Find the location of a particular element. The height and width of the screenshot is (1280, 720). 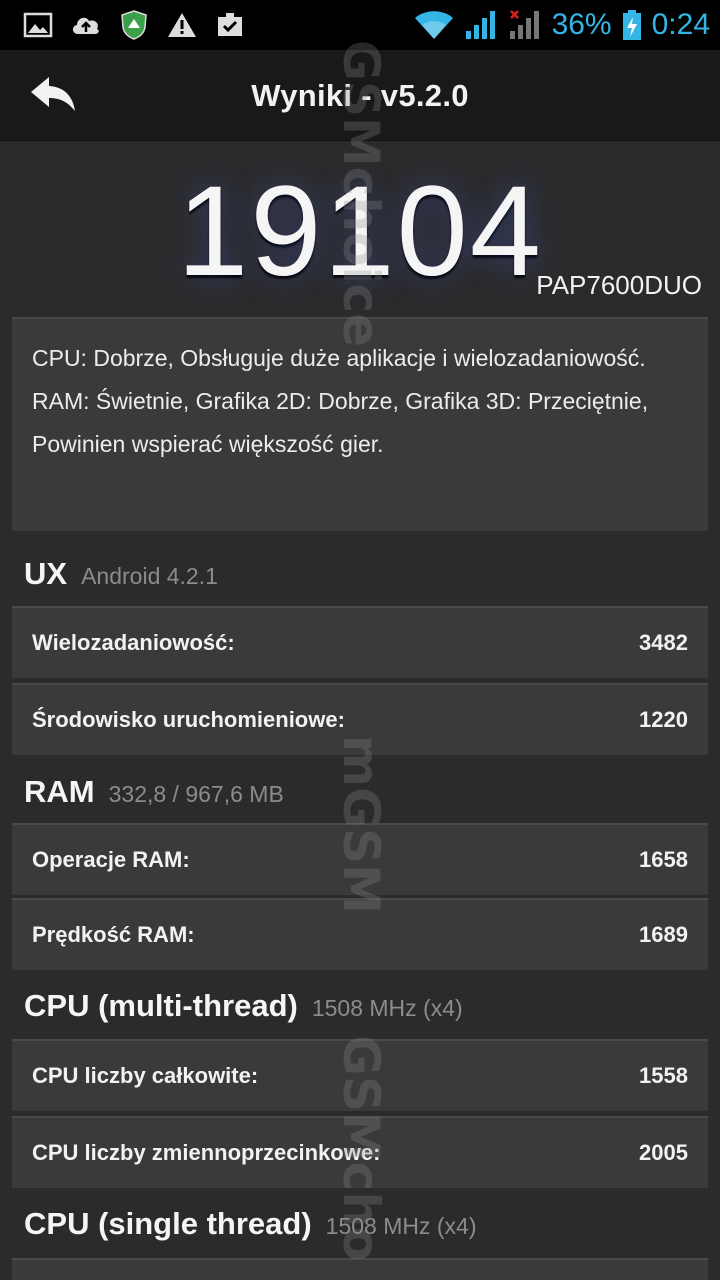

section-header-ux: UX Android 4.2.1 is located at coordinates (121, 574).